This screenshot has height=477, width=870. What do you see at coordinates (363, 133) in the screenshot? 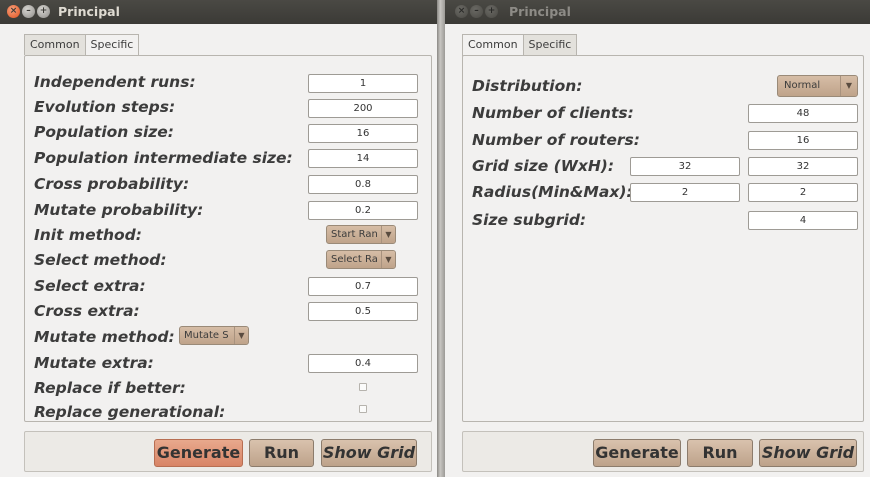
I see `population-size-input: 16` at bounding box center [363, 133].